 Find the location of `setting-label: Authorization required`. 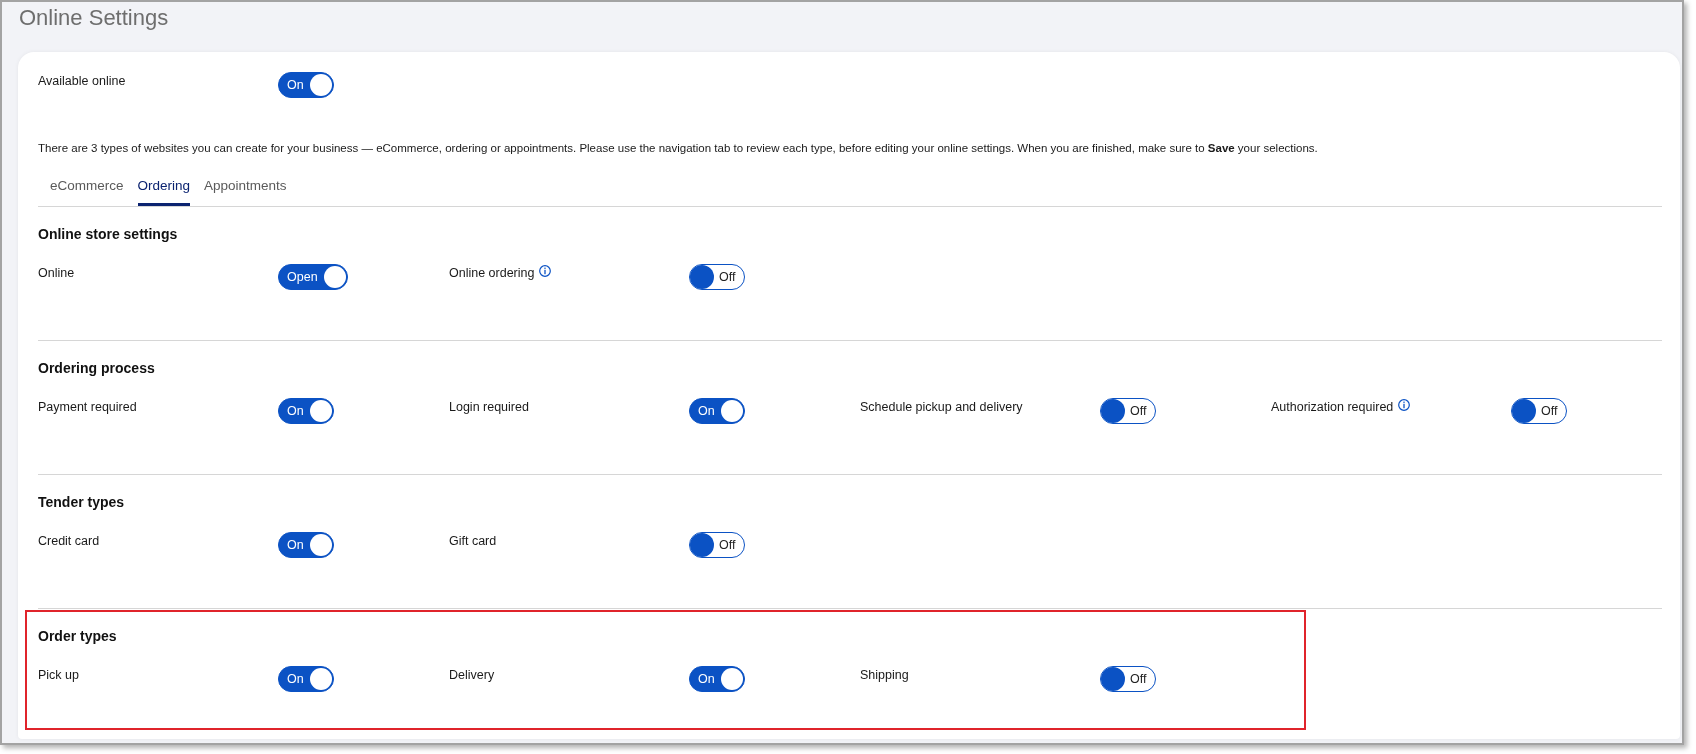

setting-label: Authorization required is located at coordinates (1332, 407).